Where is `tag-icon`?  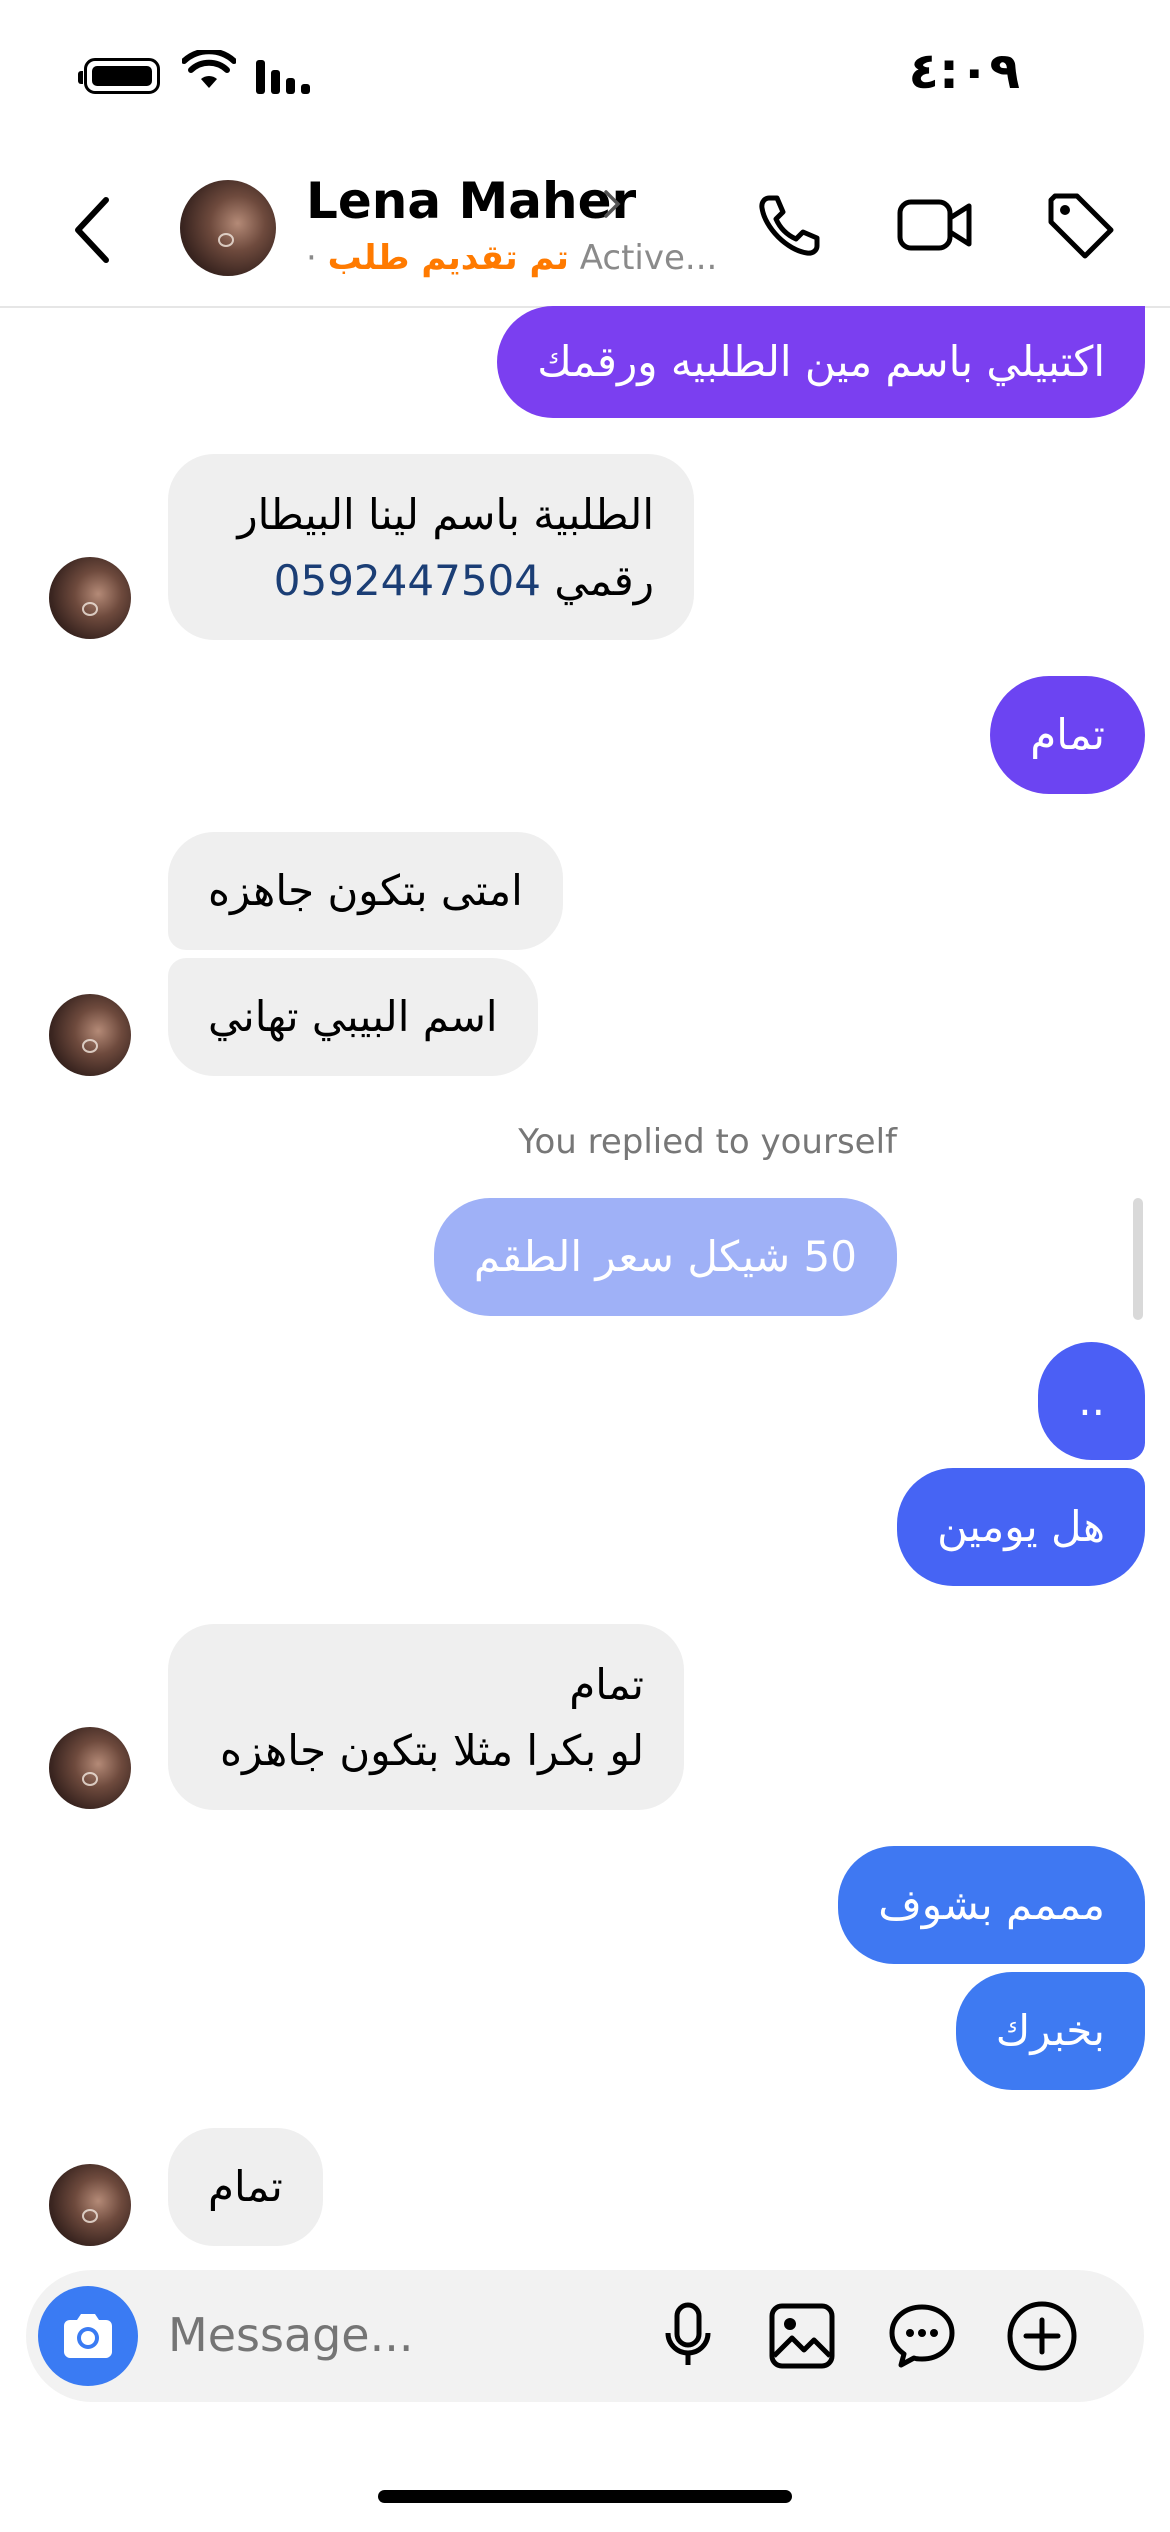
tag-icon is located at coordinates (1081, 226).